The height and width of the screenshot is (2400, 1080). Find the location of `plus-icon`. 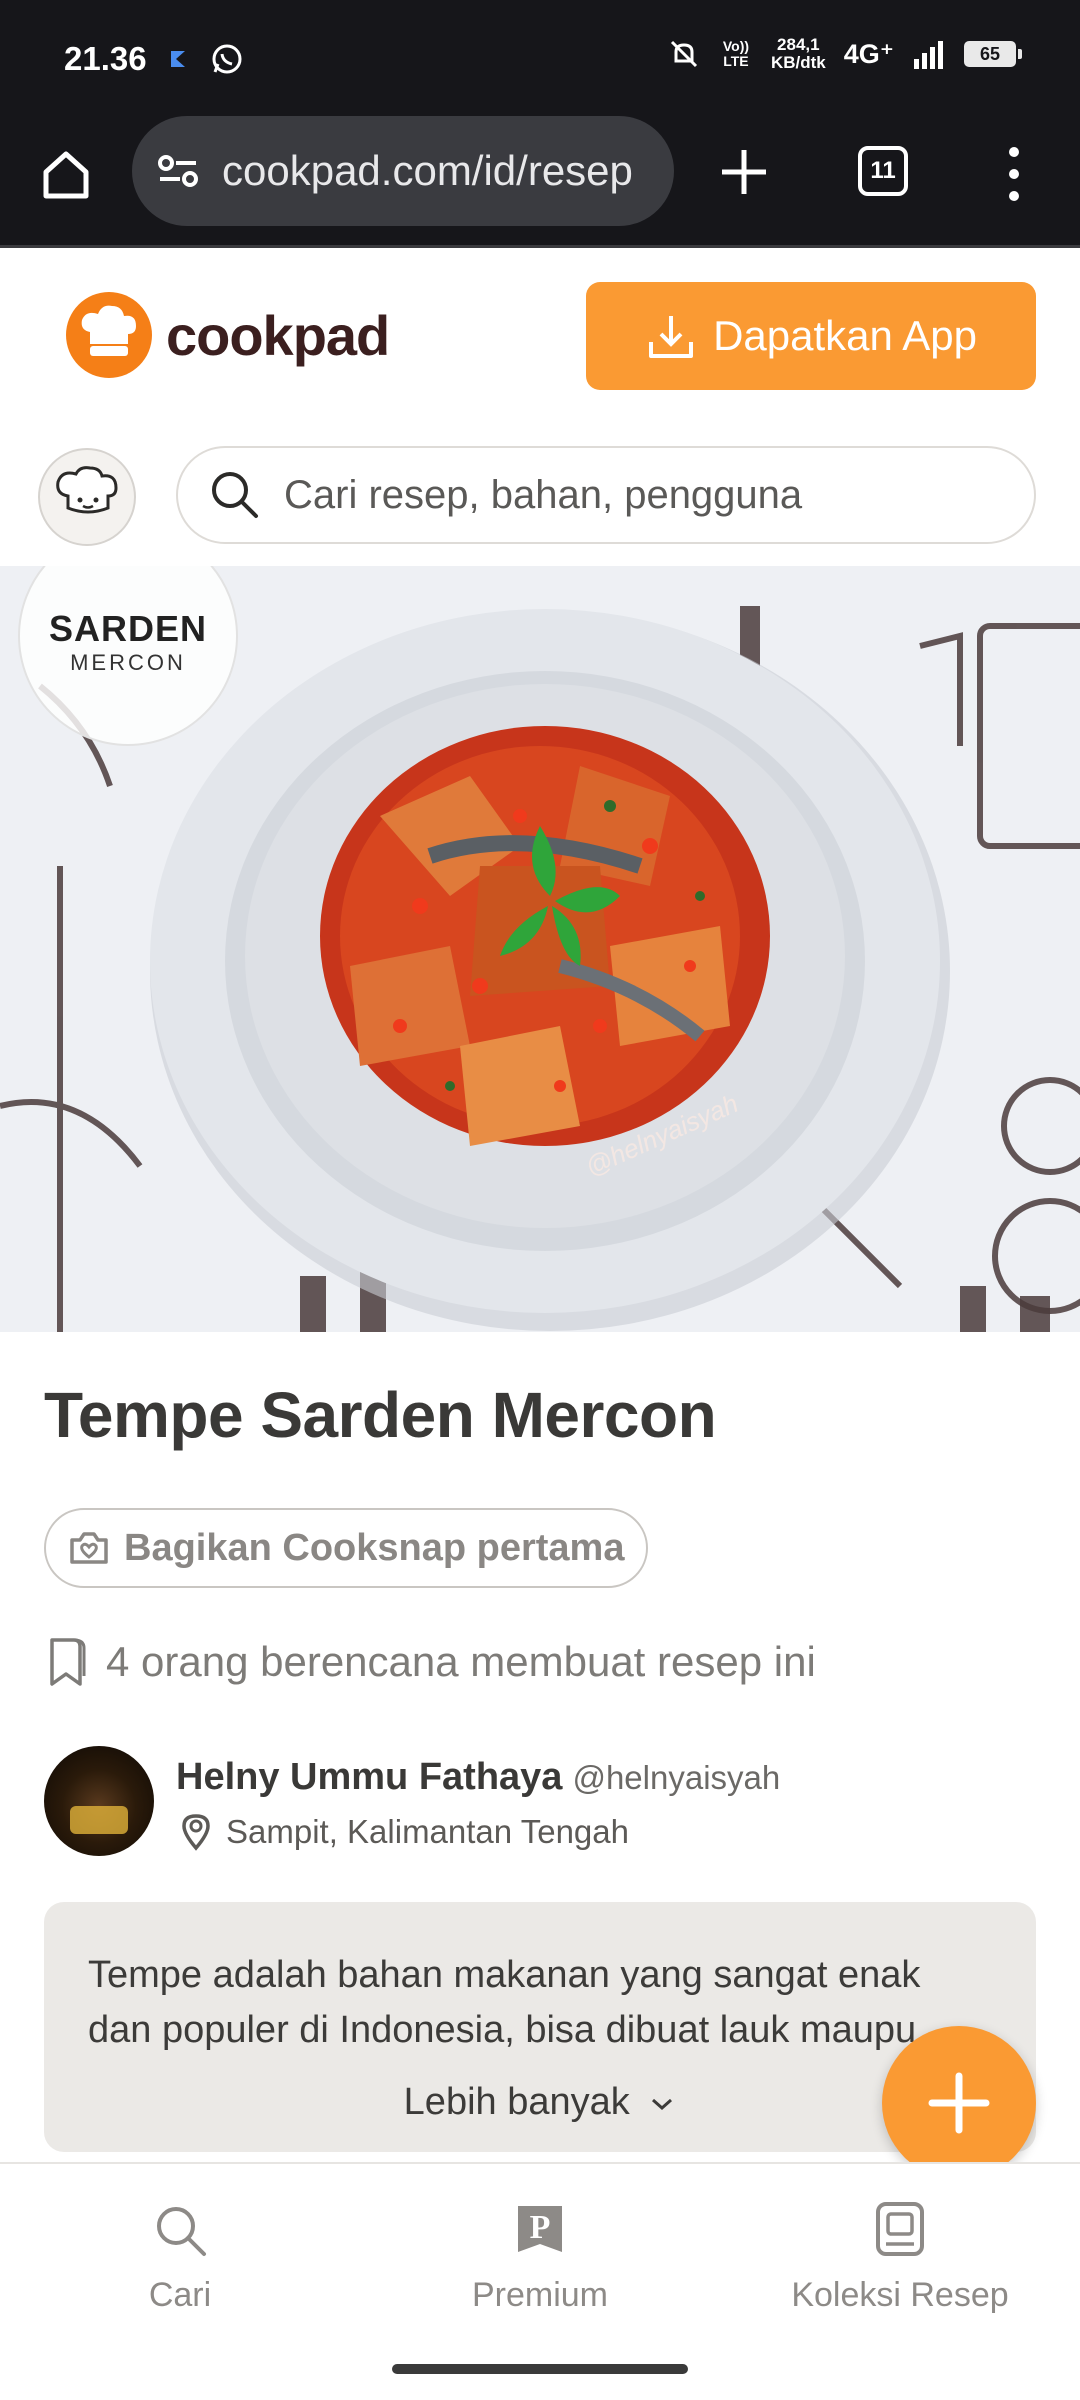

plus-icon is located at coordinates (959, 2103).